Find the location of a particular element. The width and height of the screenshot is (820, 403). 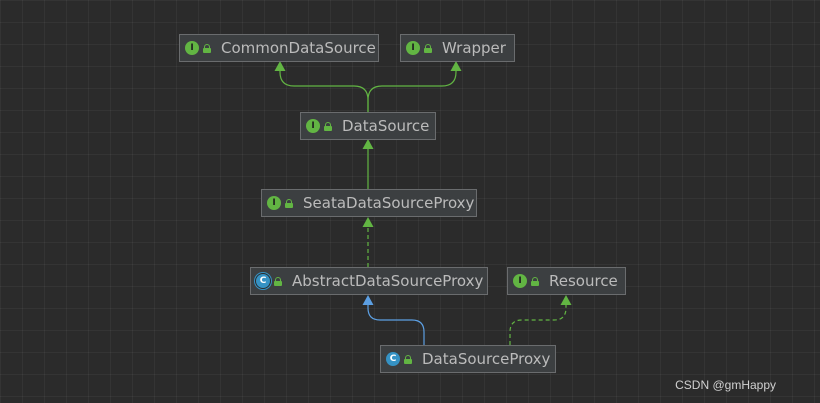

node-wrapper: I Wrapper is located at coordinates (457, 48).